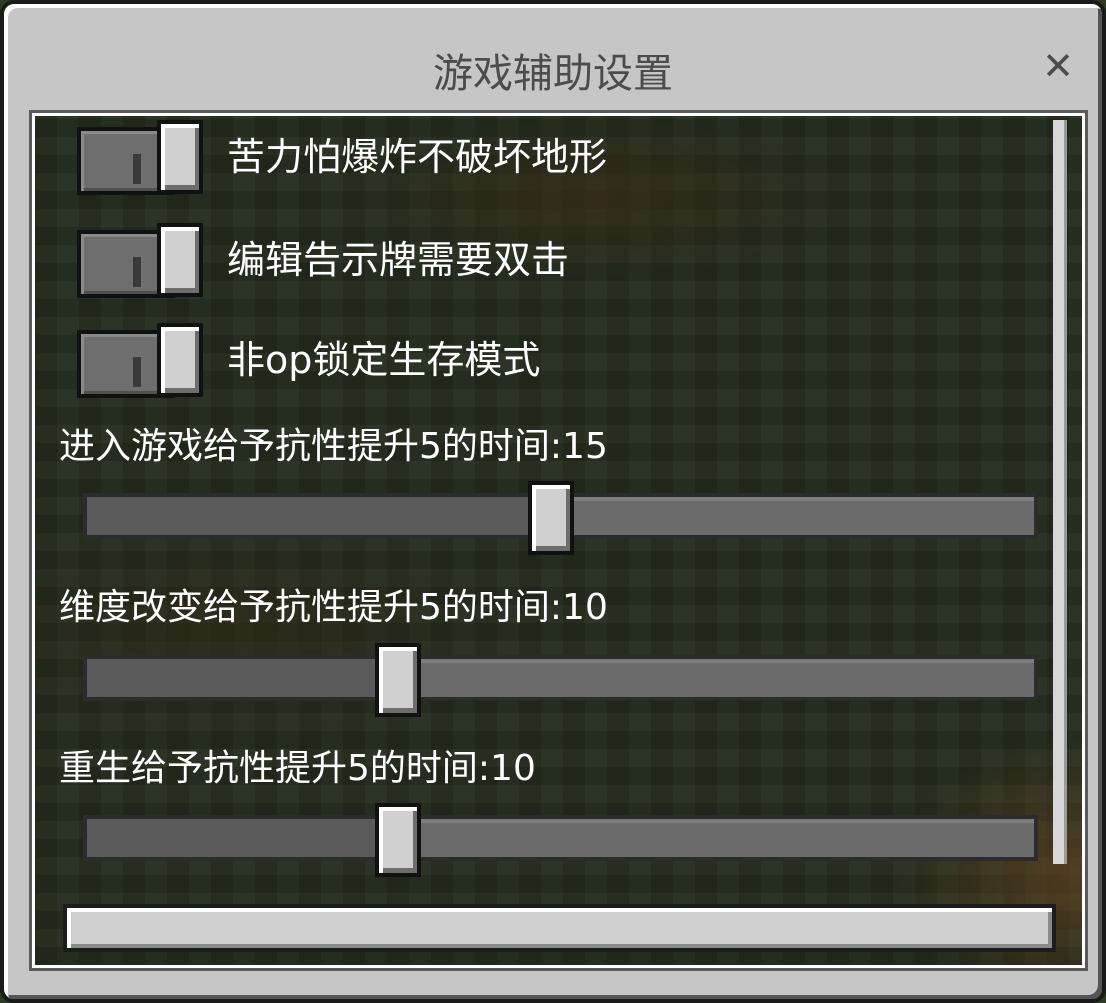 This screenshot has height=1003, width=1106. Describe the element at coordinates (1058, 66) in the screenshot. I see `close-icon: ✕` at that location.